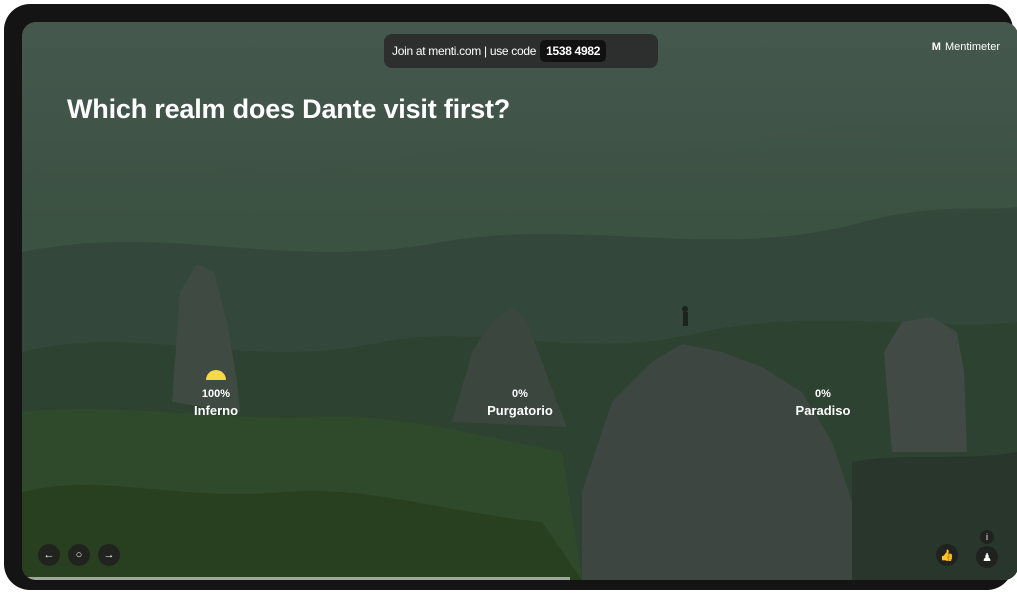 Image resolution: width=1017 pixels, height=594 pixels. I want to click on brand-name: Mentimeter, so click(972, 47).